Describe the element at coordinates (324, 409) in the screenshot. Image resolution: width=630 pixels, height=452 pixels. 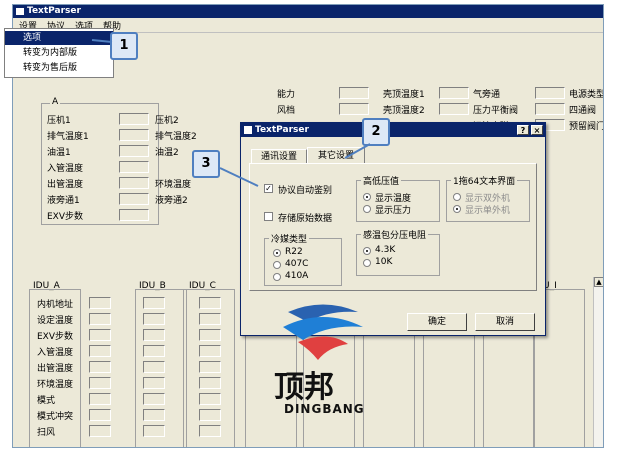
I see `logo-en-text: DINGBANG` at that location.